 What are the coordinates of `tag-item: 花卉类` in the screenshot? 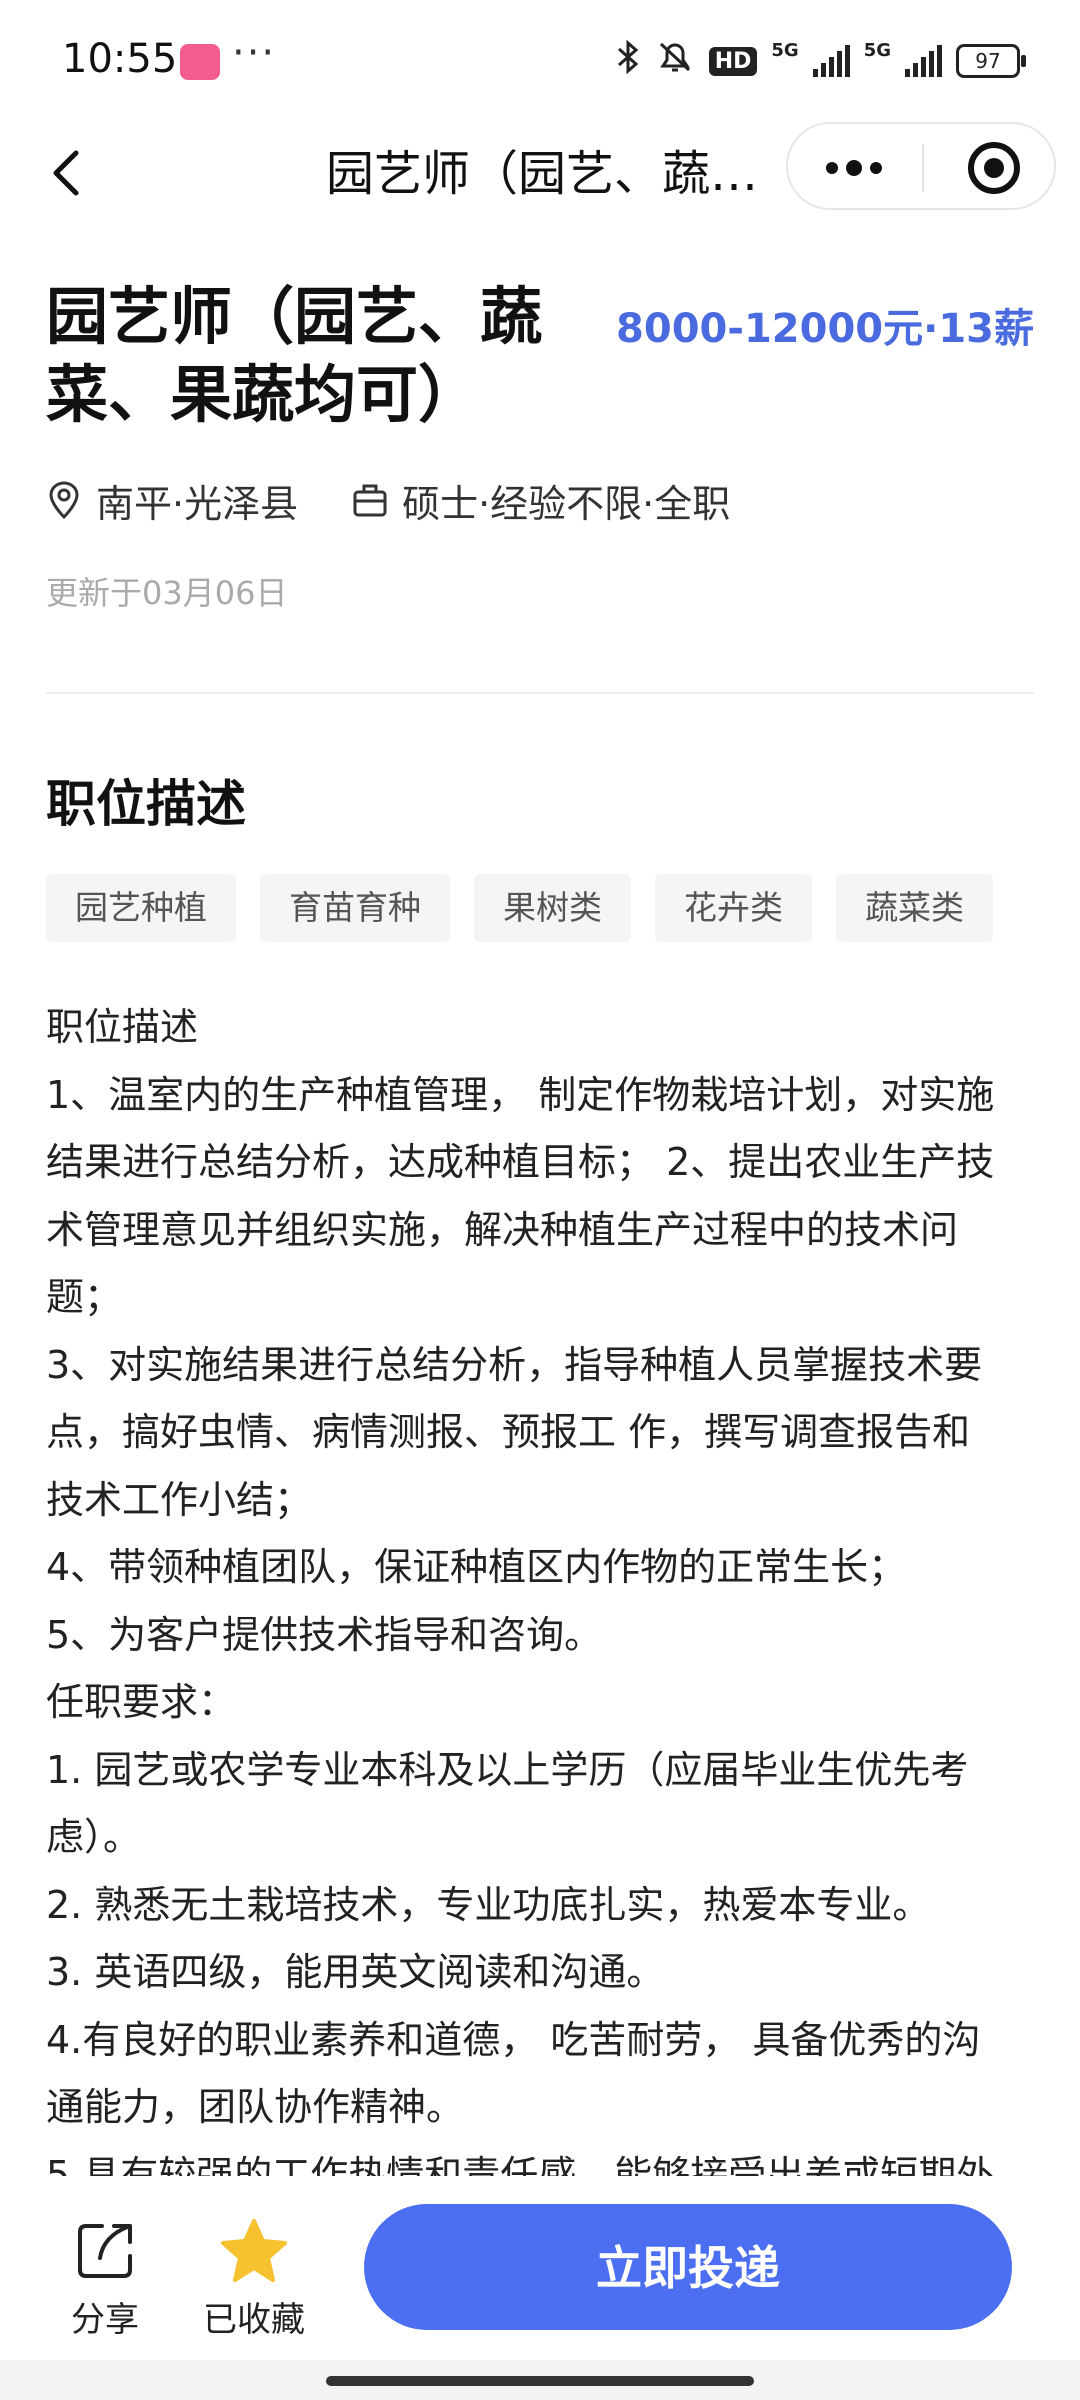 It's located at (733, 908).